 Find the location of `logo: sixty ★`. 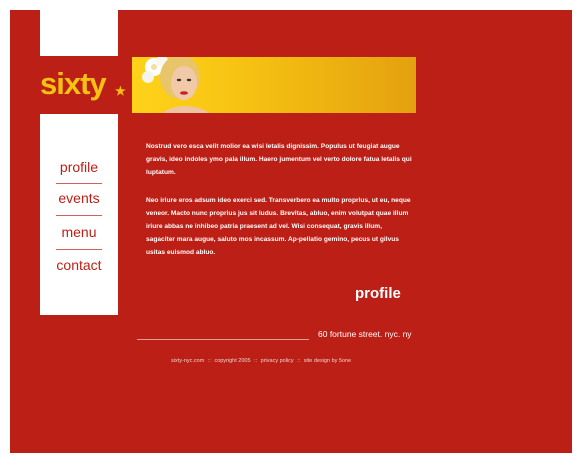

logo: sixty ★ is located at coordinates (90, 86).